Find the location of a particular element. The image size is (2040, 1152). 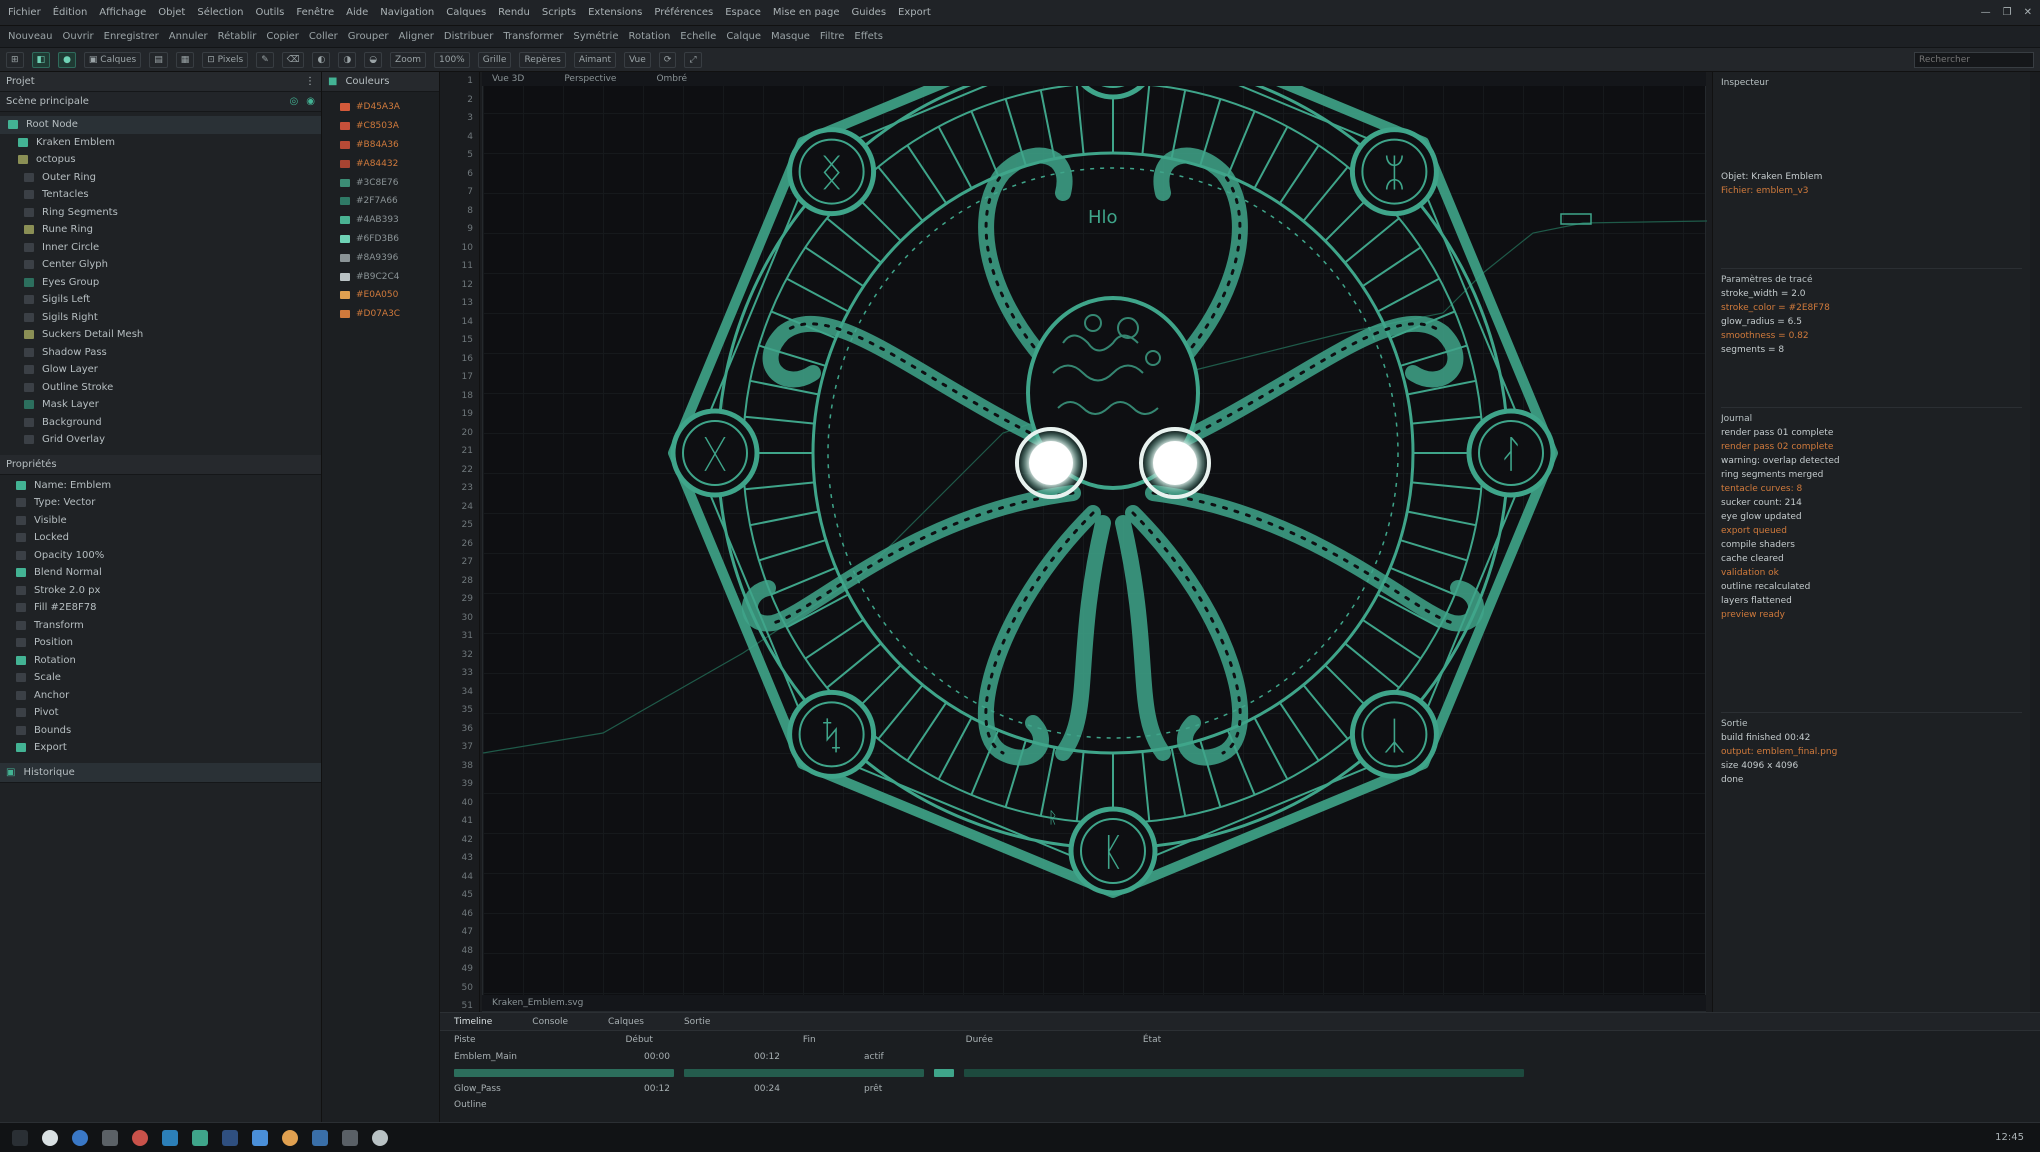

cmd-mirror: Symétrie is located at coordinates (595, 36).